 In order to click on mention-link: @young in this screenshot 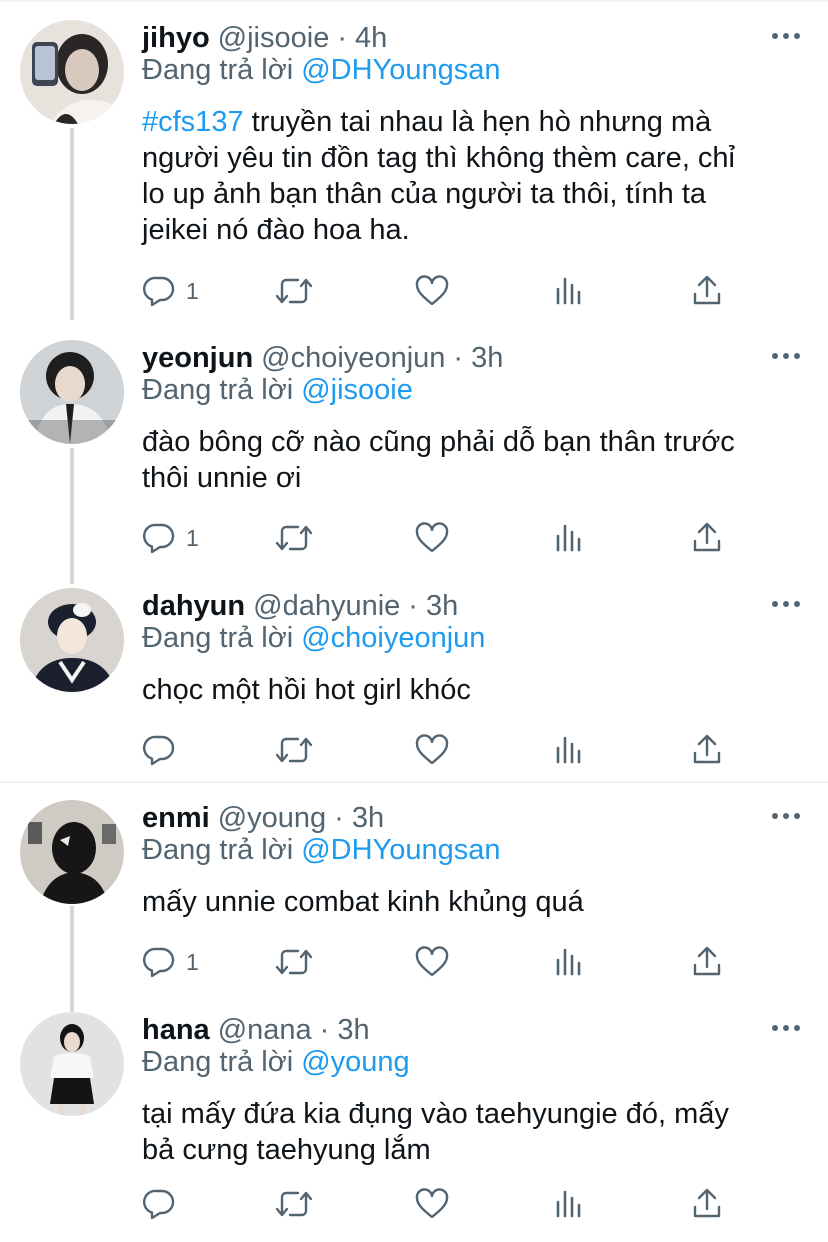, I will do `click(355, 1062)`.